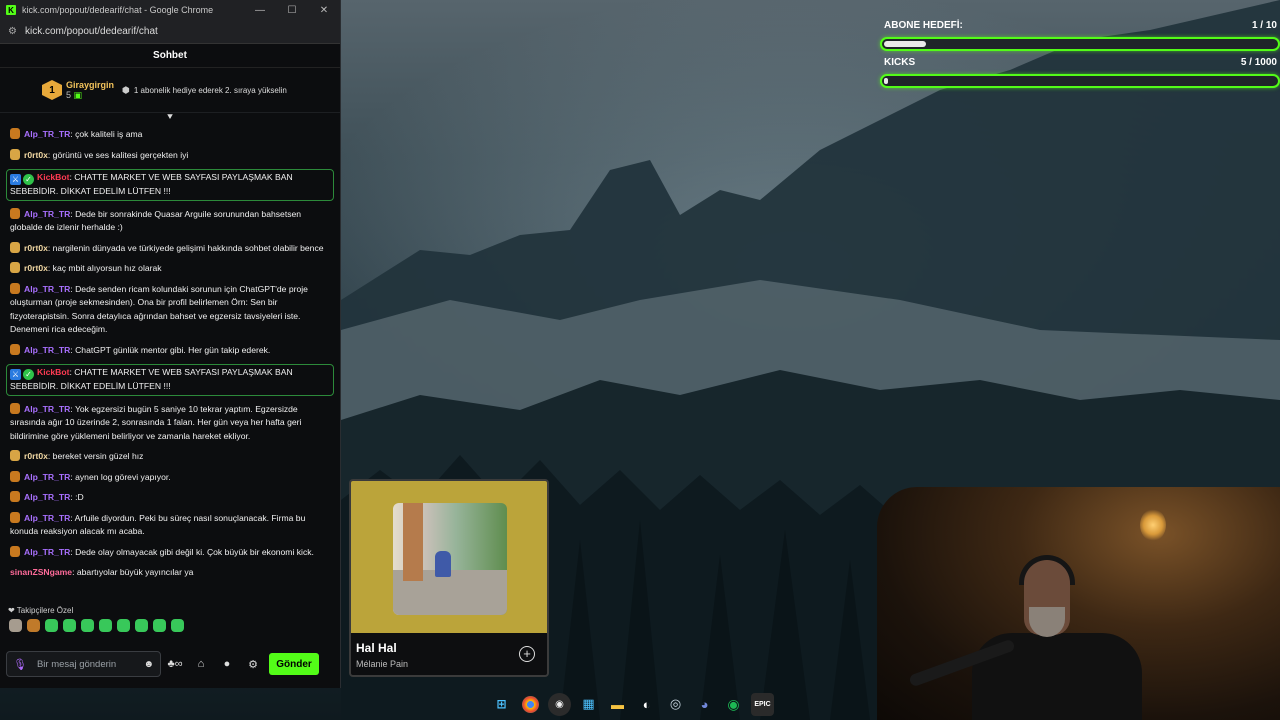  Describe the element at coordinates (172, 457) in the screenshot. I see `chat-message: r0rt0x: bereket versin güzel hız` at that location.